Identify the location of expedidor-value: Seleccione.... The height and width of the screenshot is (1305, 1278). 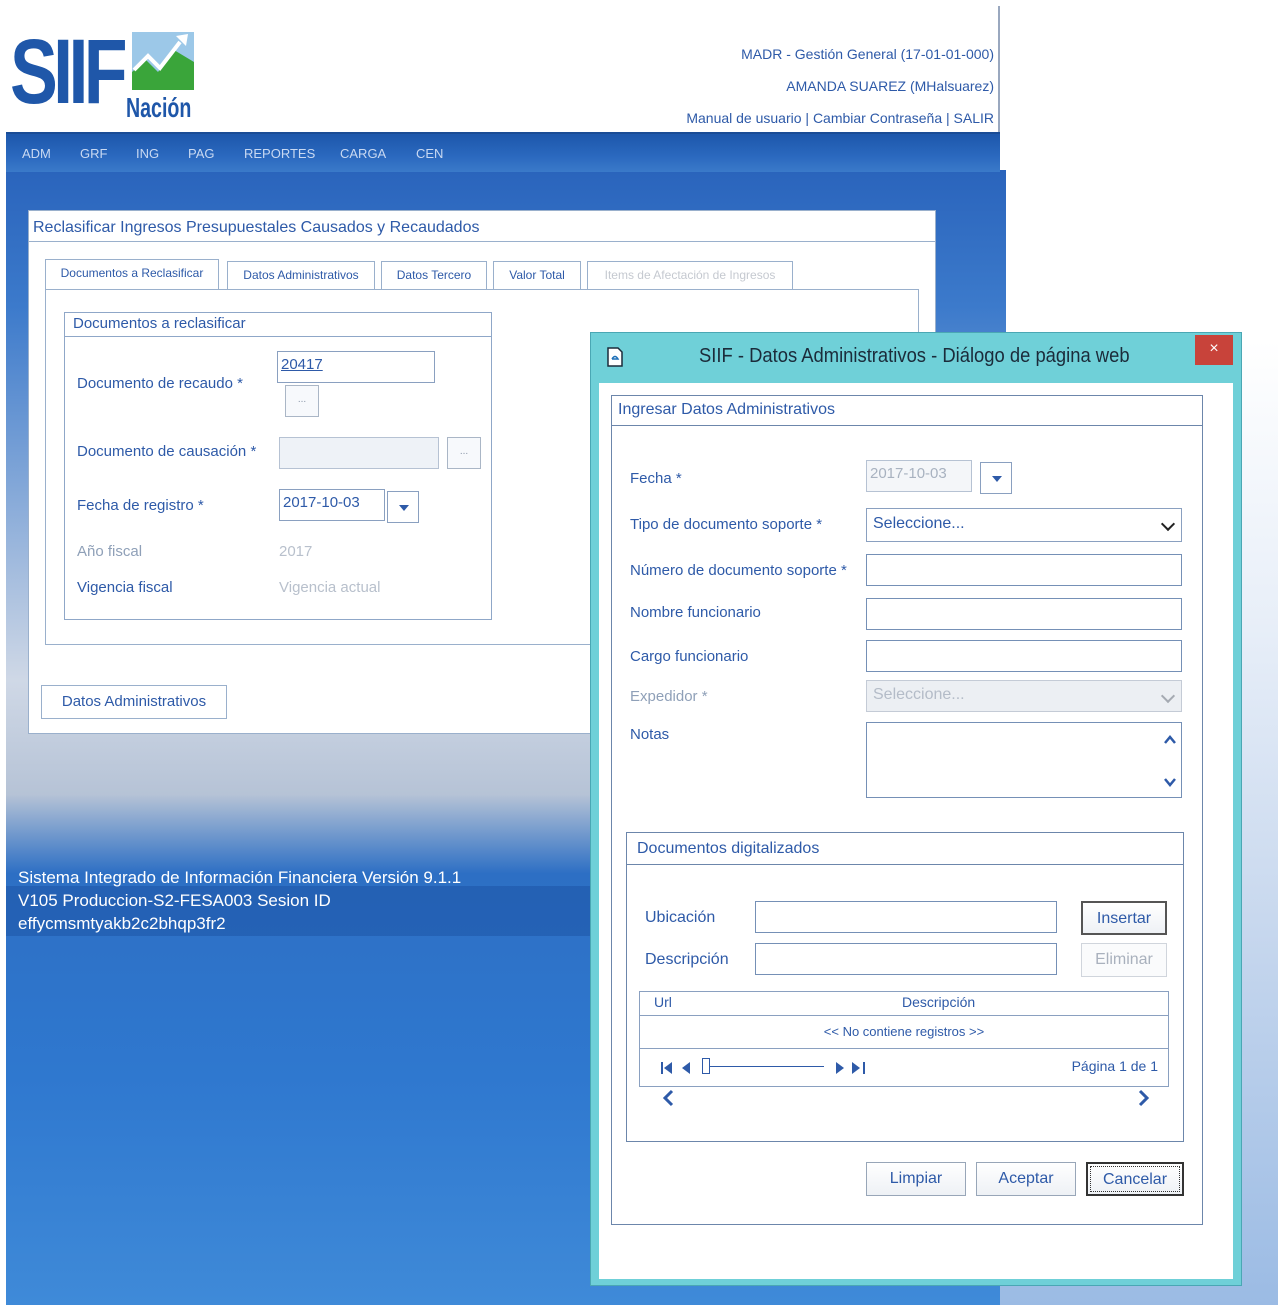
(919, 694).